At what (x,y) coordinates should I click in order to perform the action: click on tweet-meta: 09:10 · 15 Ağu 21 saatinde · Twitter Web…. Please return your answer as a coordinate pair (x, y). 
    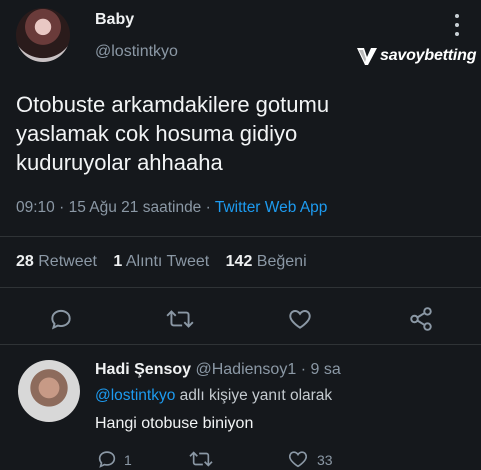
    Looking at the image, I should click on (171, 208).